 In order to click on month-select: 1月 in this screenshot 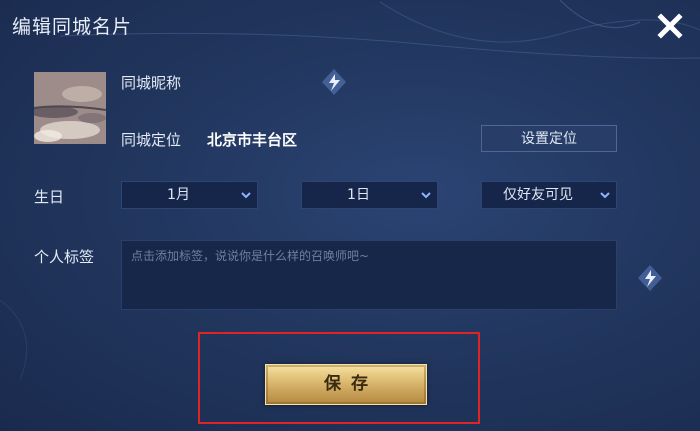, I will do `click(189, 195)`.